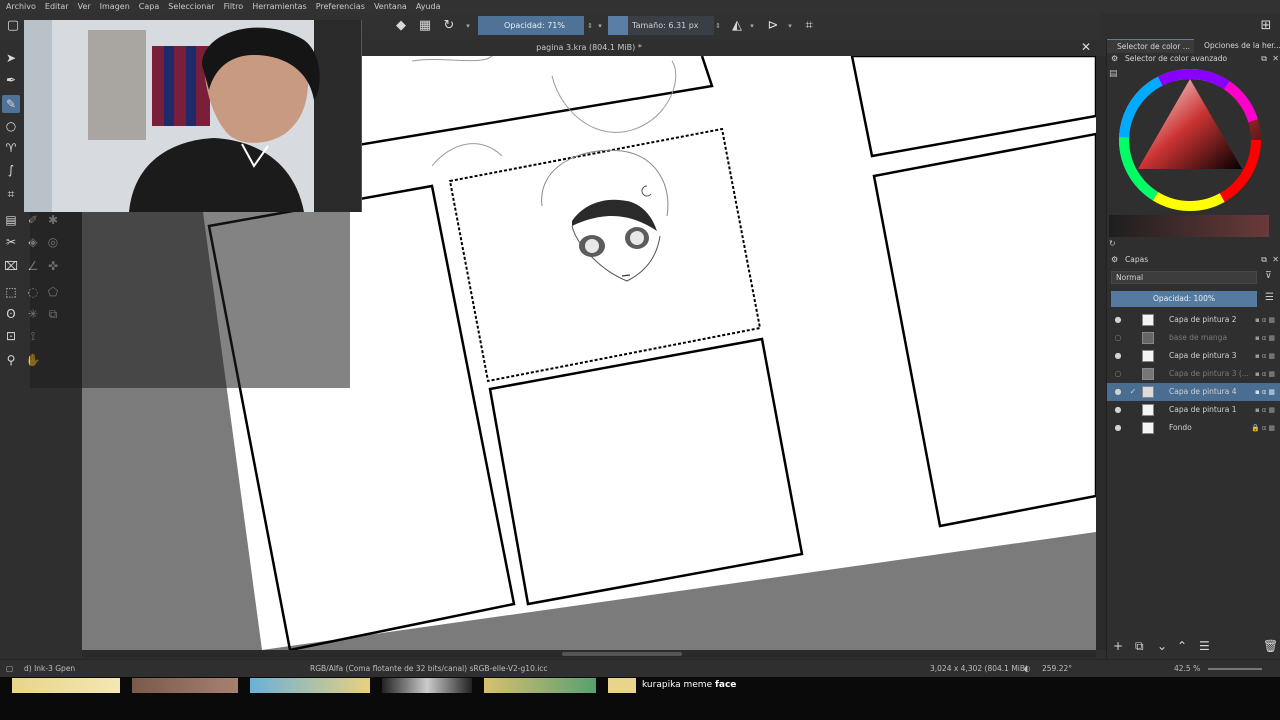 The height and width of the screenshot is (720, 1280). What do you see at coordinates (1235, 669) in the screenshot?
I see `zoom-slider` at bounding box center [1235, 669].